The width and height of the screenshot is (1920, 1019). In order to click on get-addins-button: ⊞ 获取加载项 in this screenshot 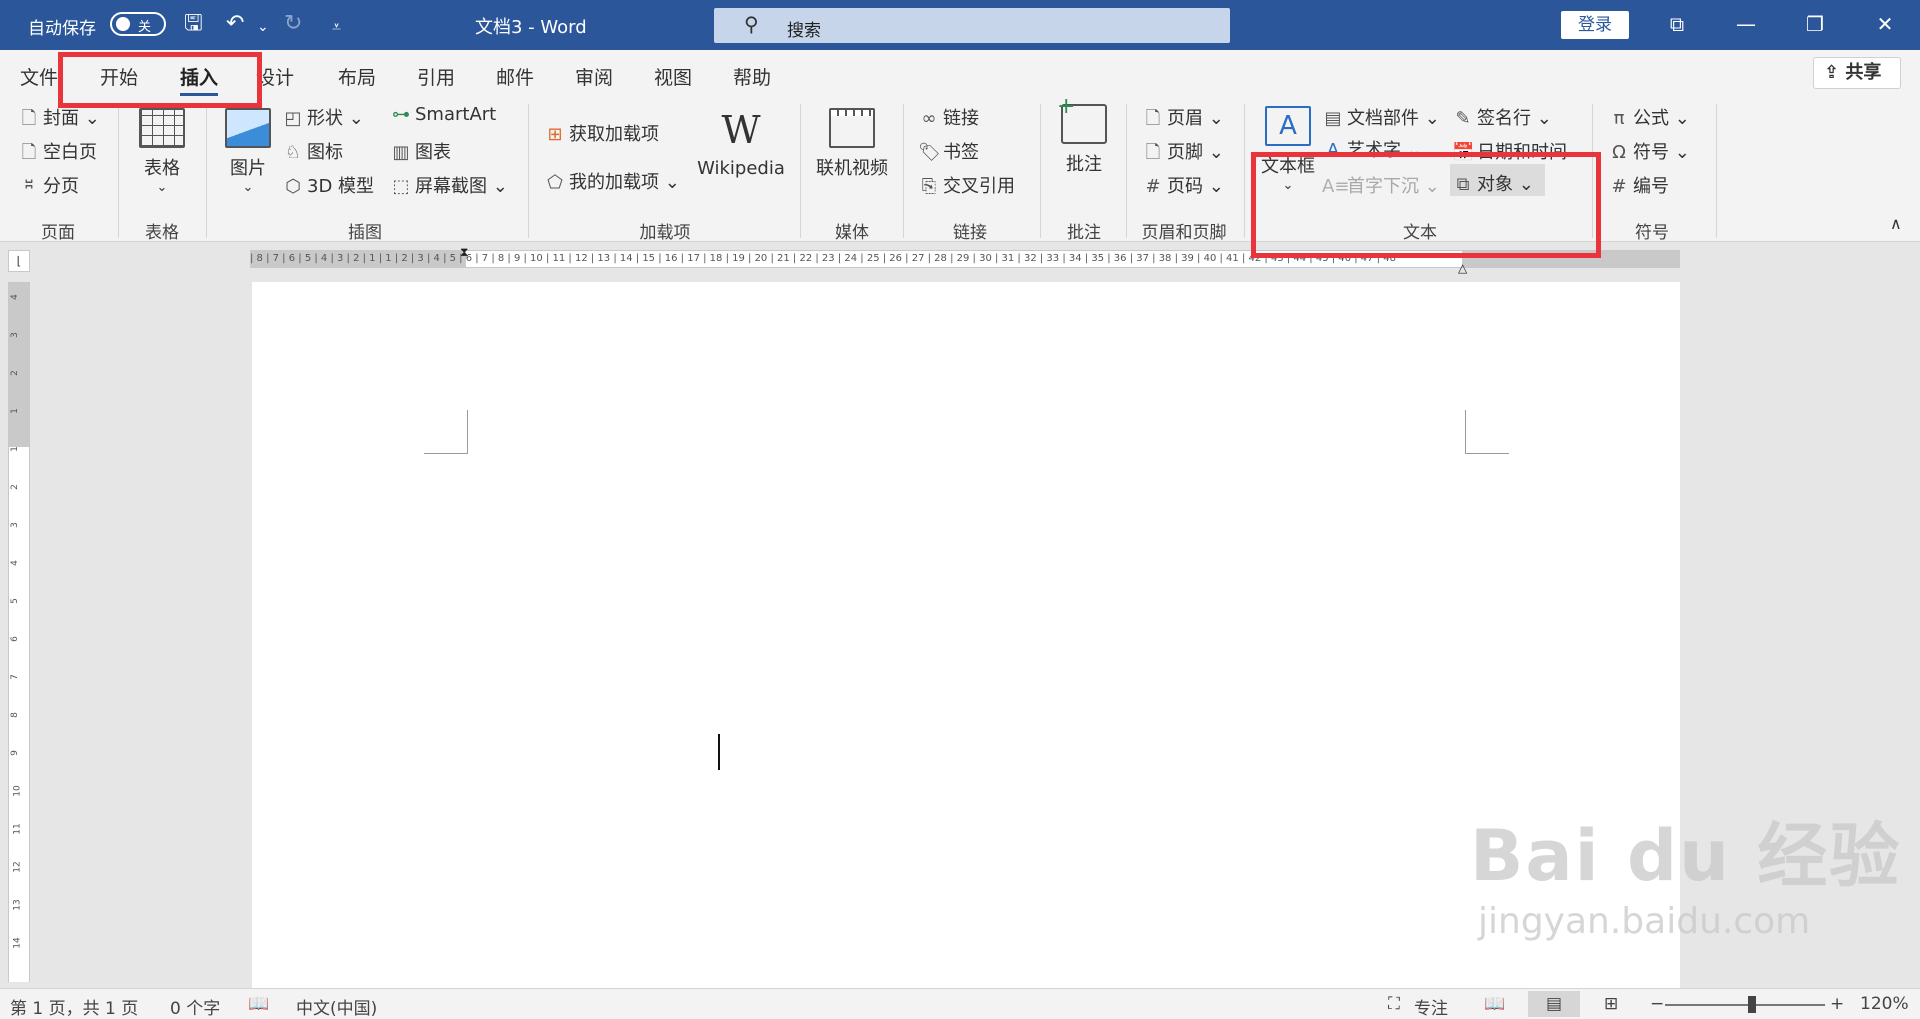, I will do `click(601, 133)`.